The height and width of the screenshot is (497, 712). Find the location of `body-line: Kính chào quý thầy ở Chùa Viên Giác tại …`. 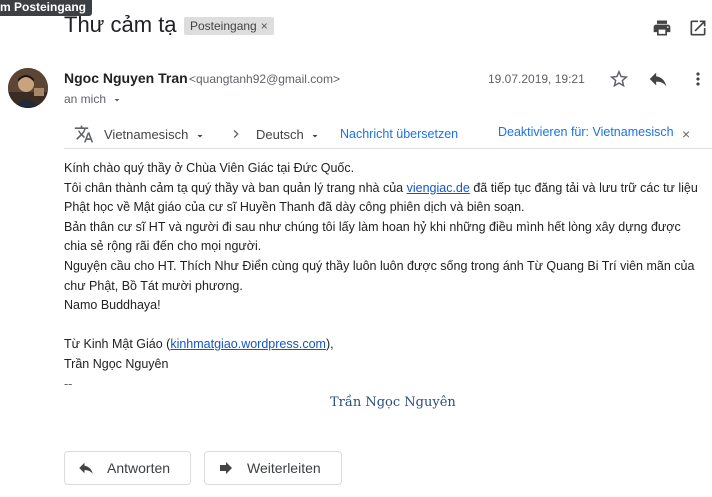

body-line: Kính chào quý thầy ở Chùa Viên Giác tại … is located at coordinates (209, 168).